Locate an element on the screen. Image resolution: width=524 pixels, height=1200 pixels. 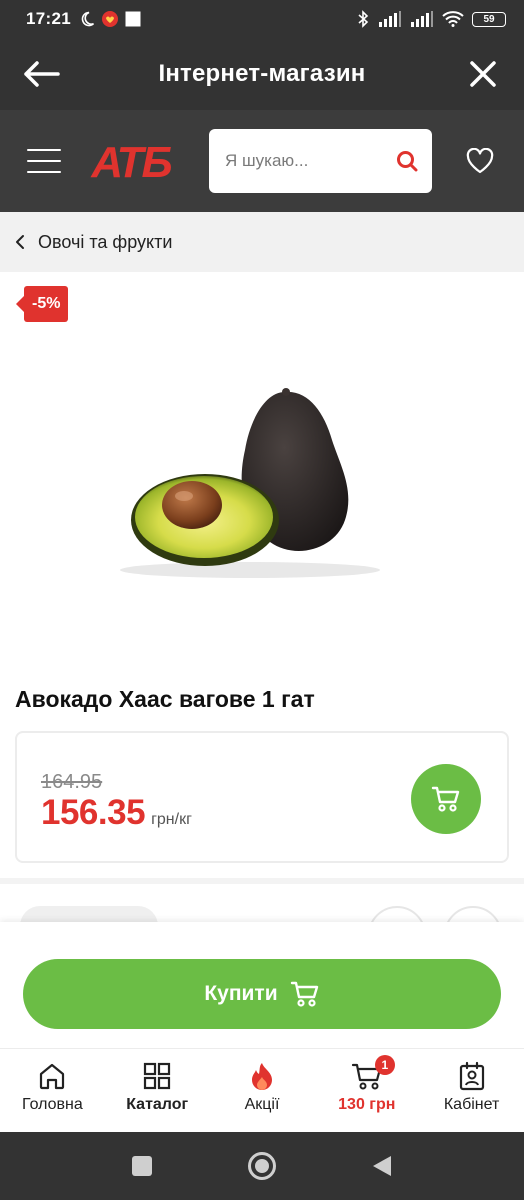
profile-icon is located at coordinates (471, 1076).